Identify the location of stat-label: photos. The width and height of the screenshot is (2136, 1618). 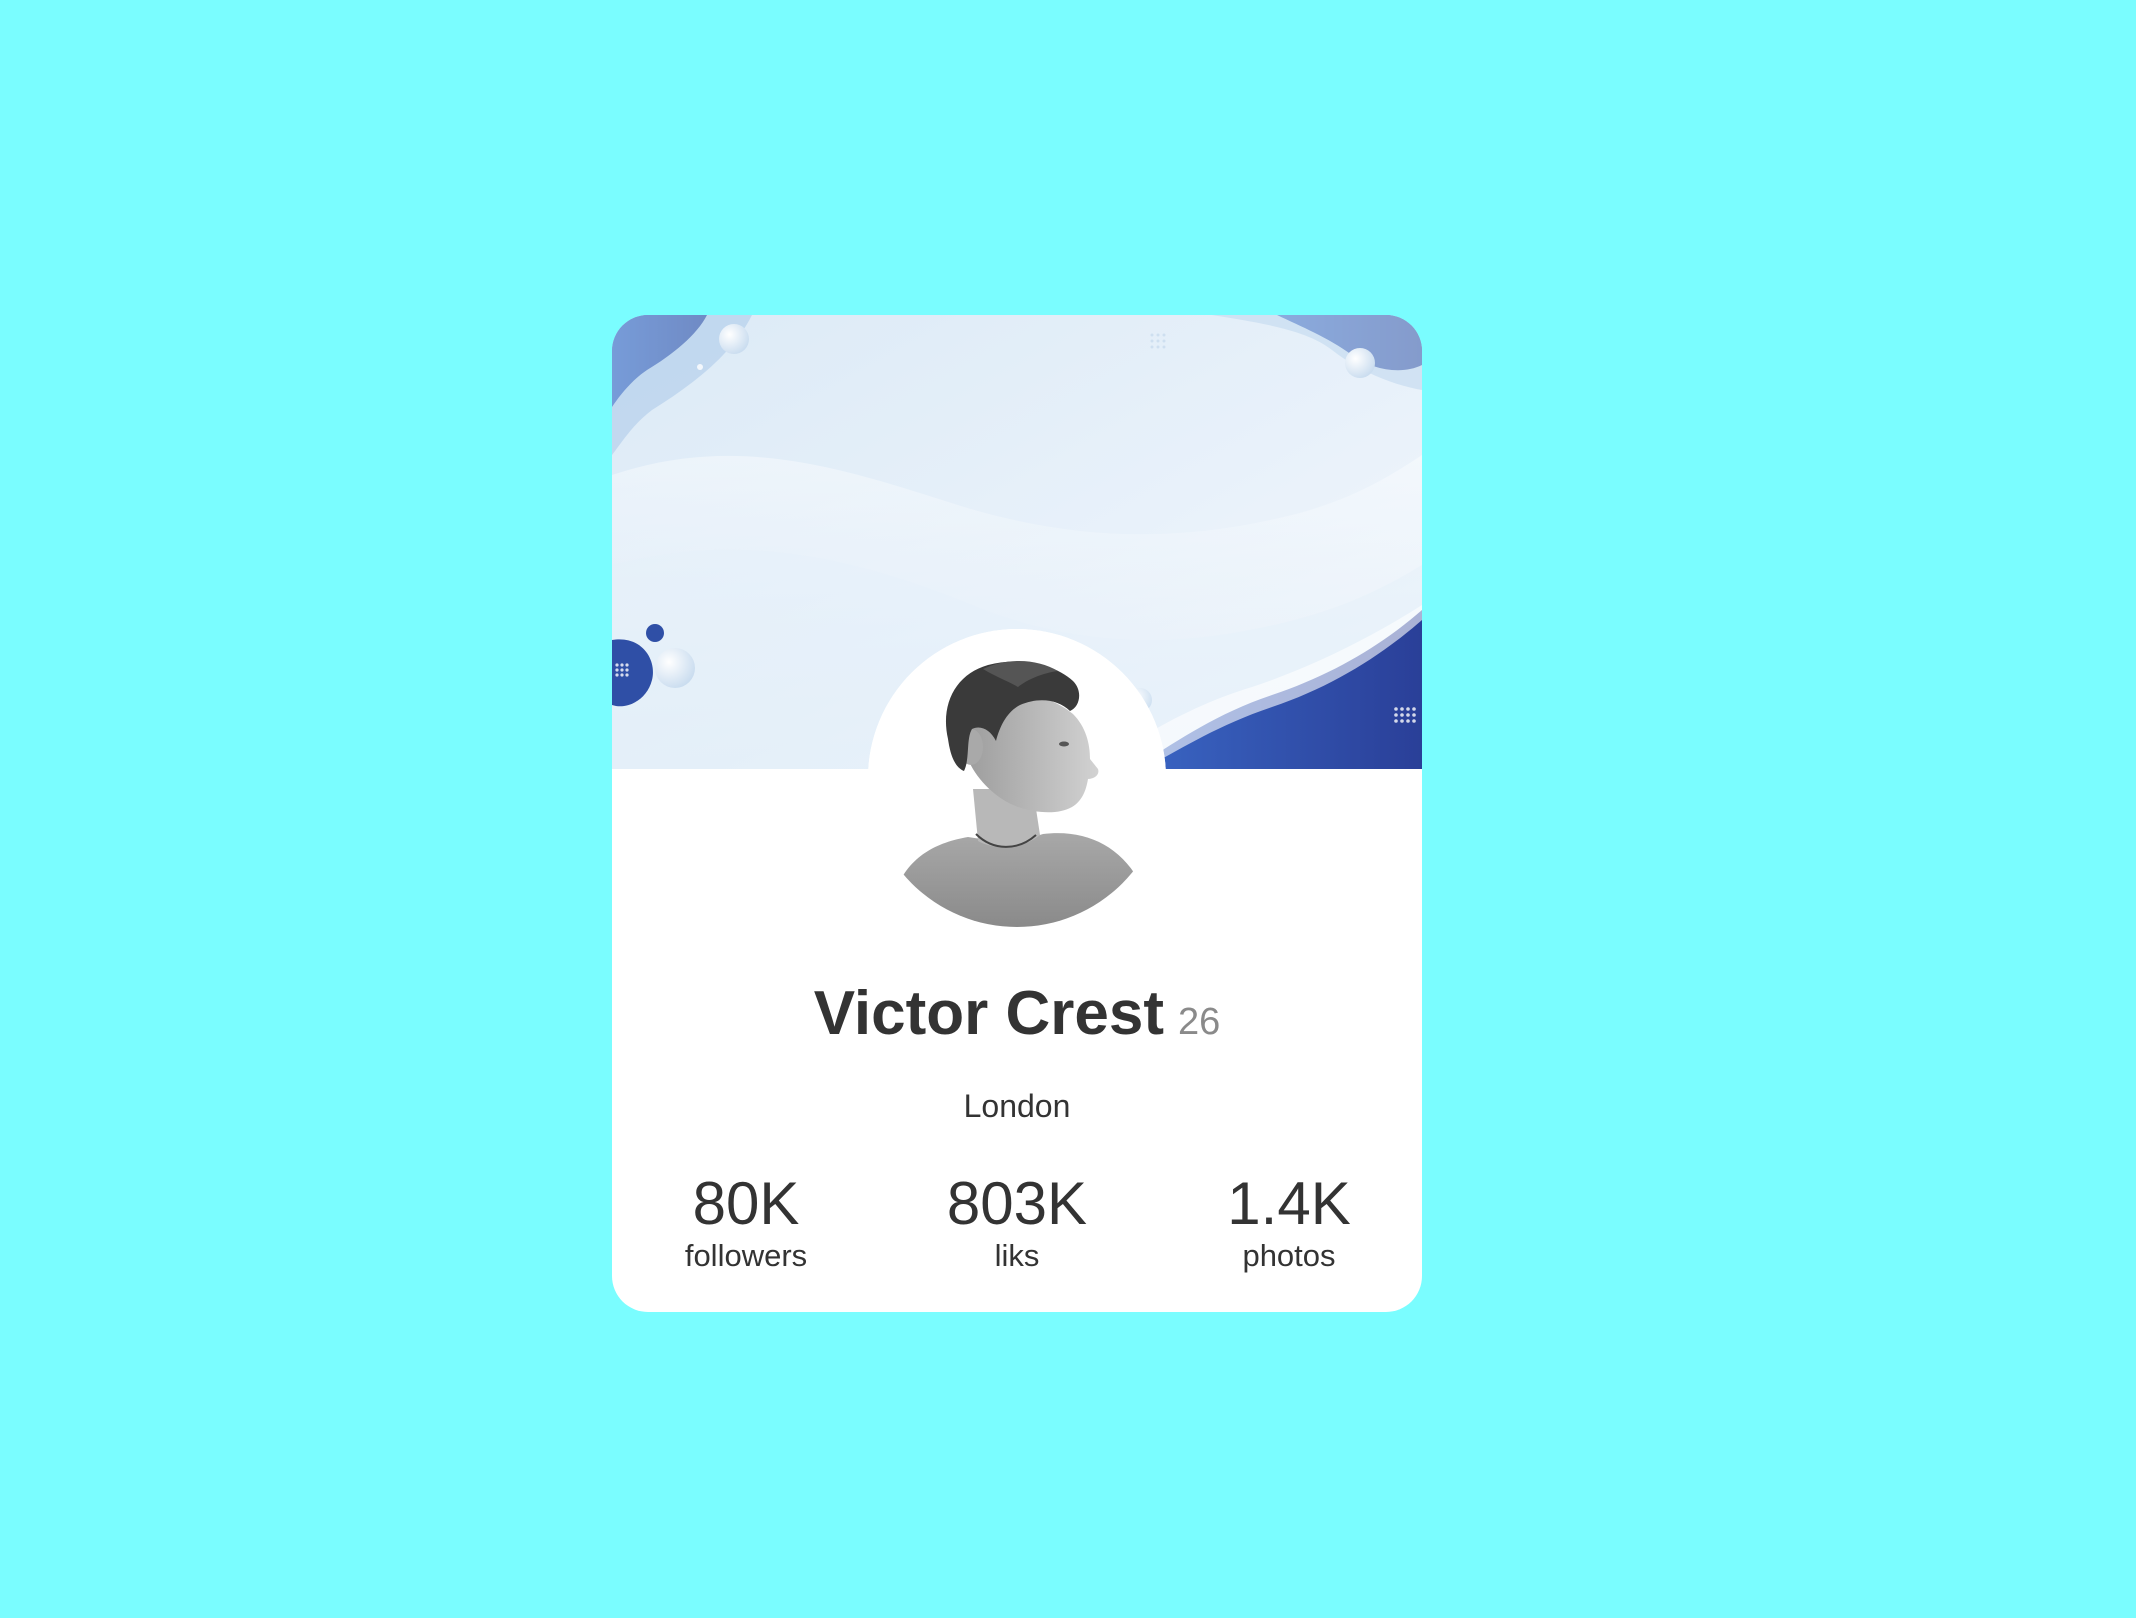
(1289, 1255).